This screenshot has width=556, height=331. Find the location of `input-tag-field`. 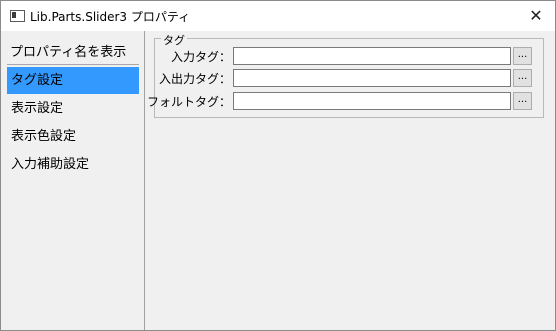

input-tag-field is located at coordinates (372, 56).